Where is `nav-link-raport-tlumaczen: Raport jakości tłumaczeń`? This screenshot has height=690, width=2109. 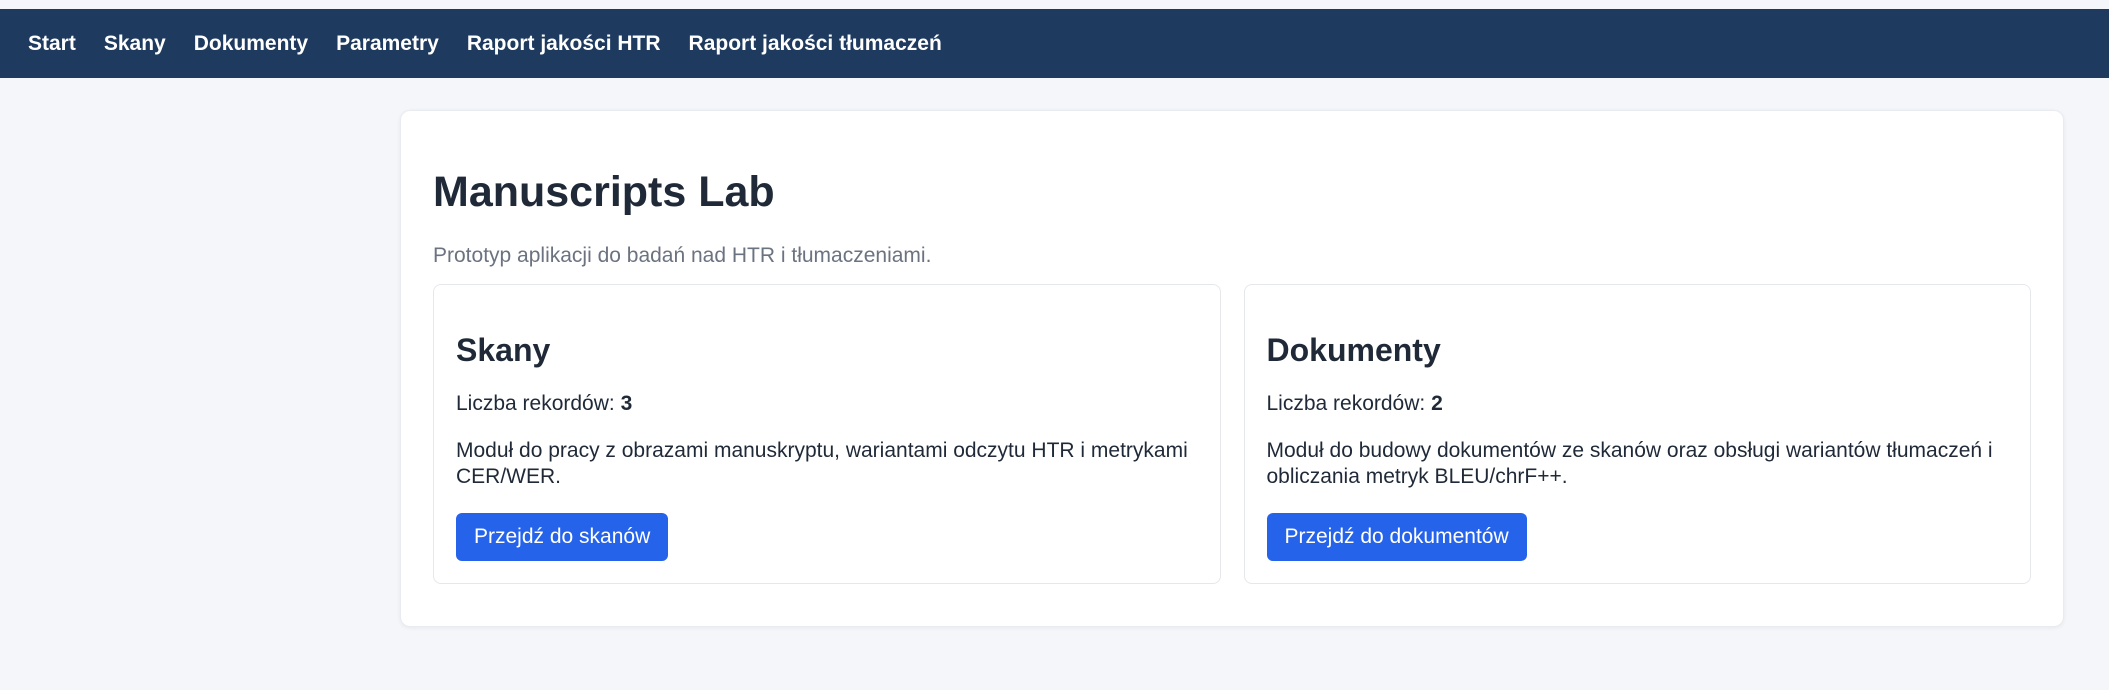
nav-link-raport-tlumaczen: Raport jakości tłumaczeń is located at coordinates (815, 44).